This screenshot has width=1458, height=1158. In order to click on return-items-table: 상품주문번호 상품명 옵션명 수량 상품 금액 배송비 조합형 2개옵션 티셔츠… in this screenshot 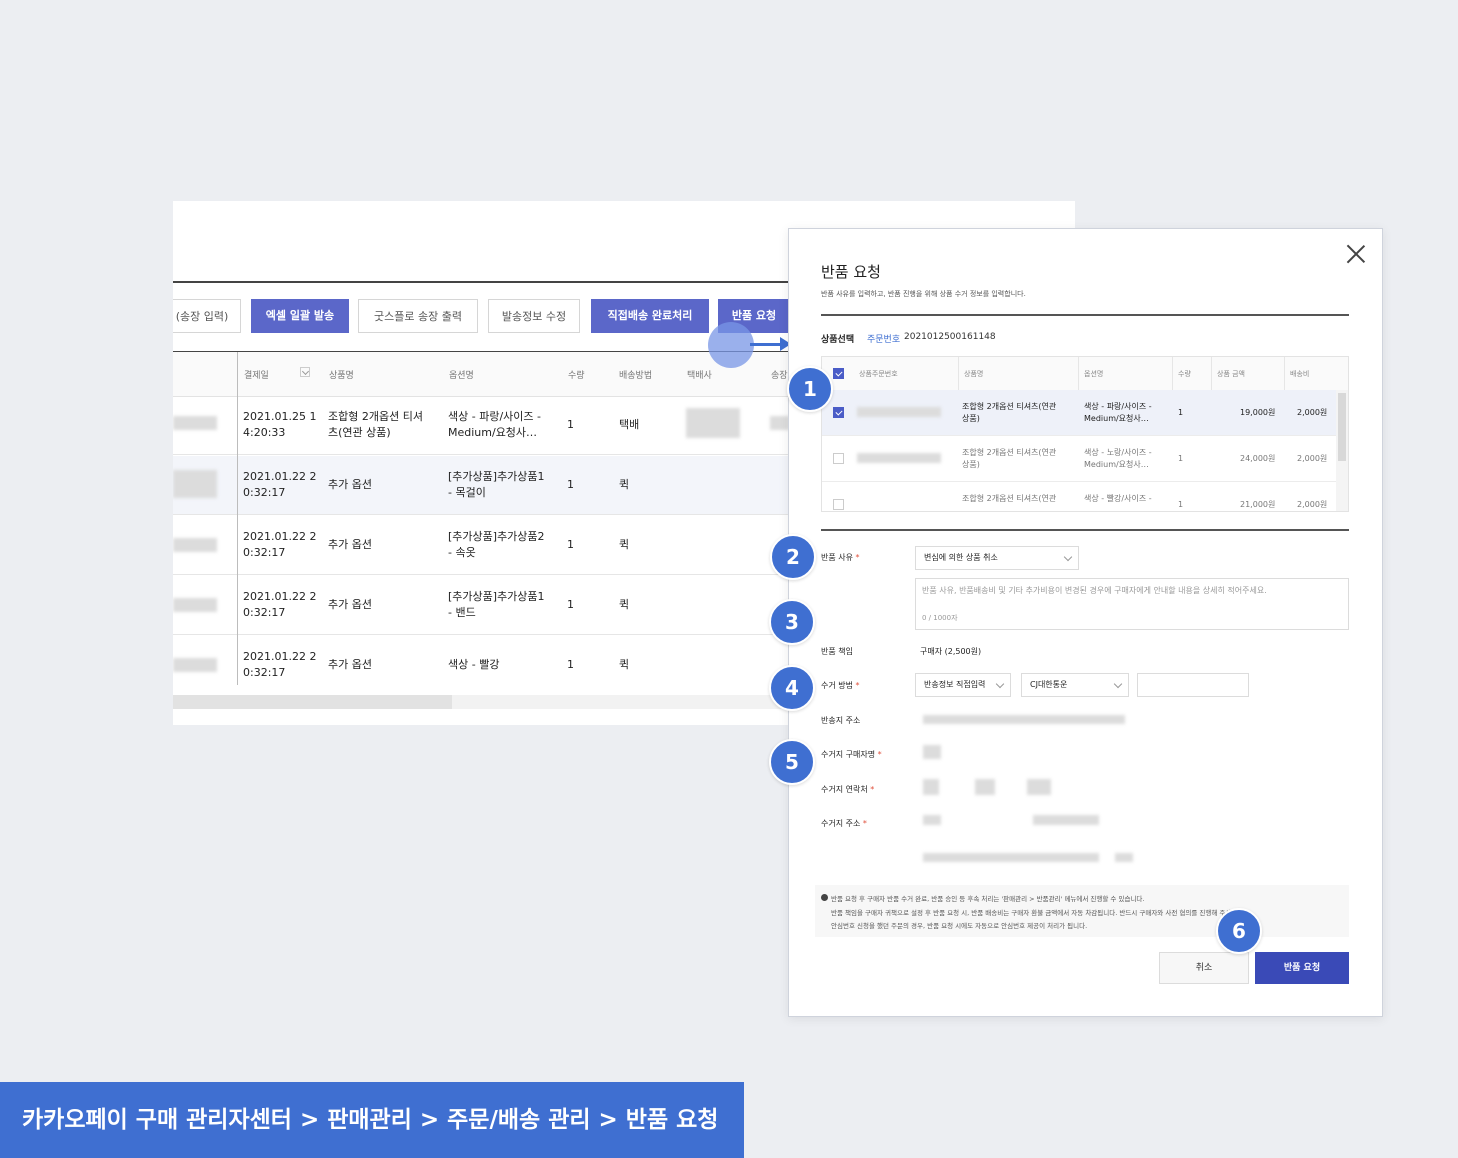, I will do `click(1085, 434)`.